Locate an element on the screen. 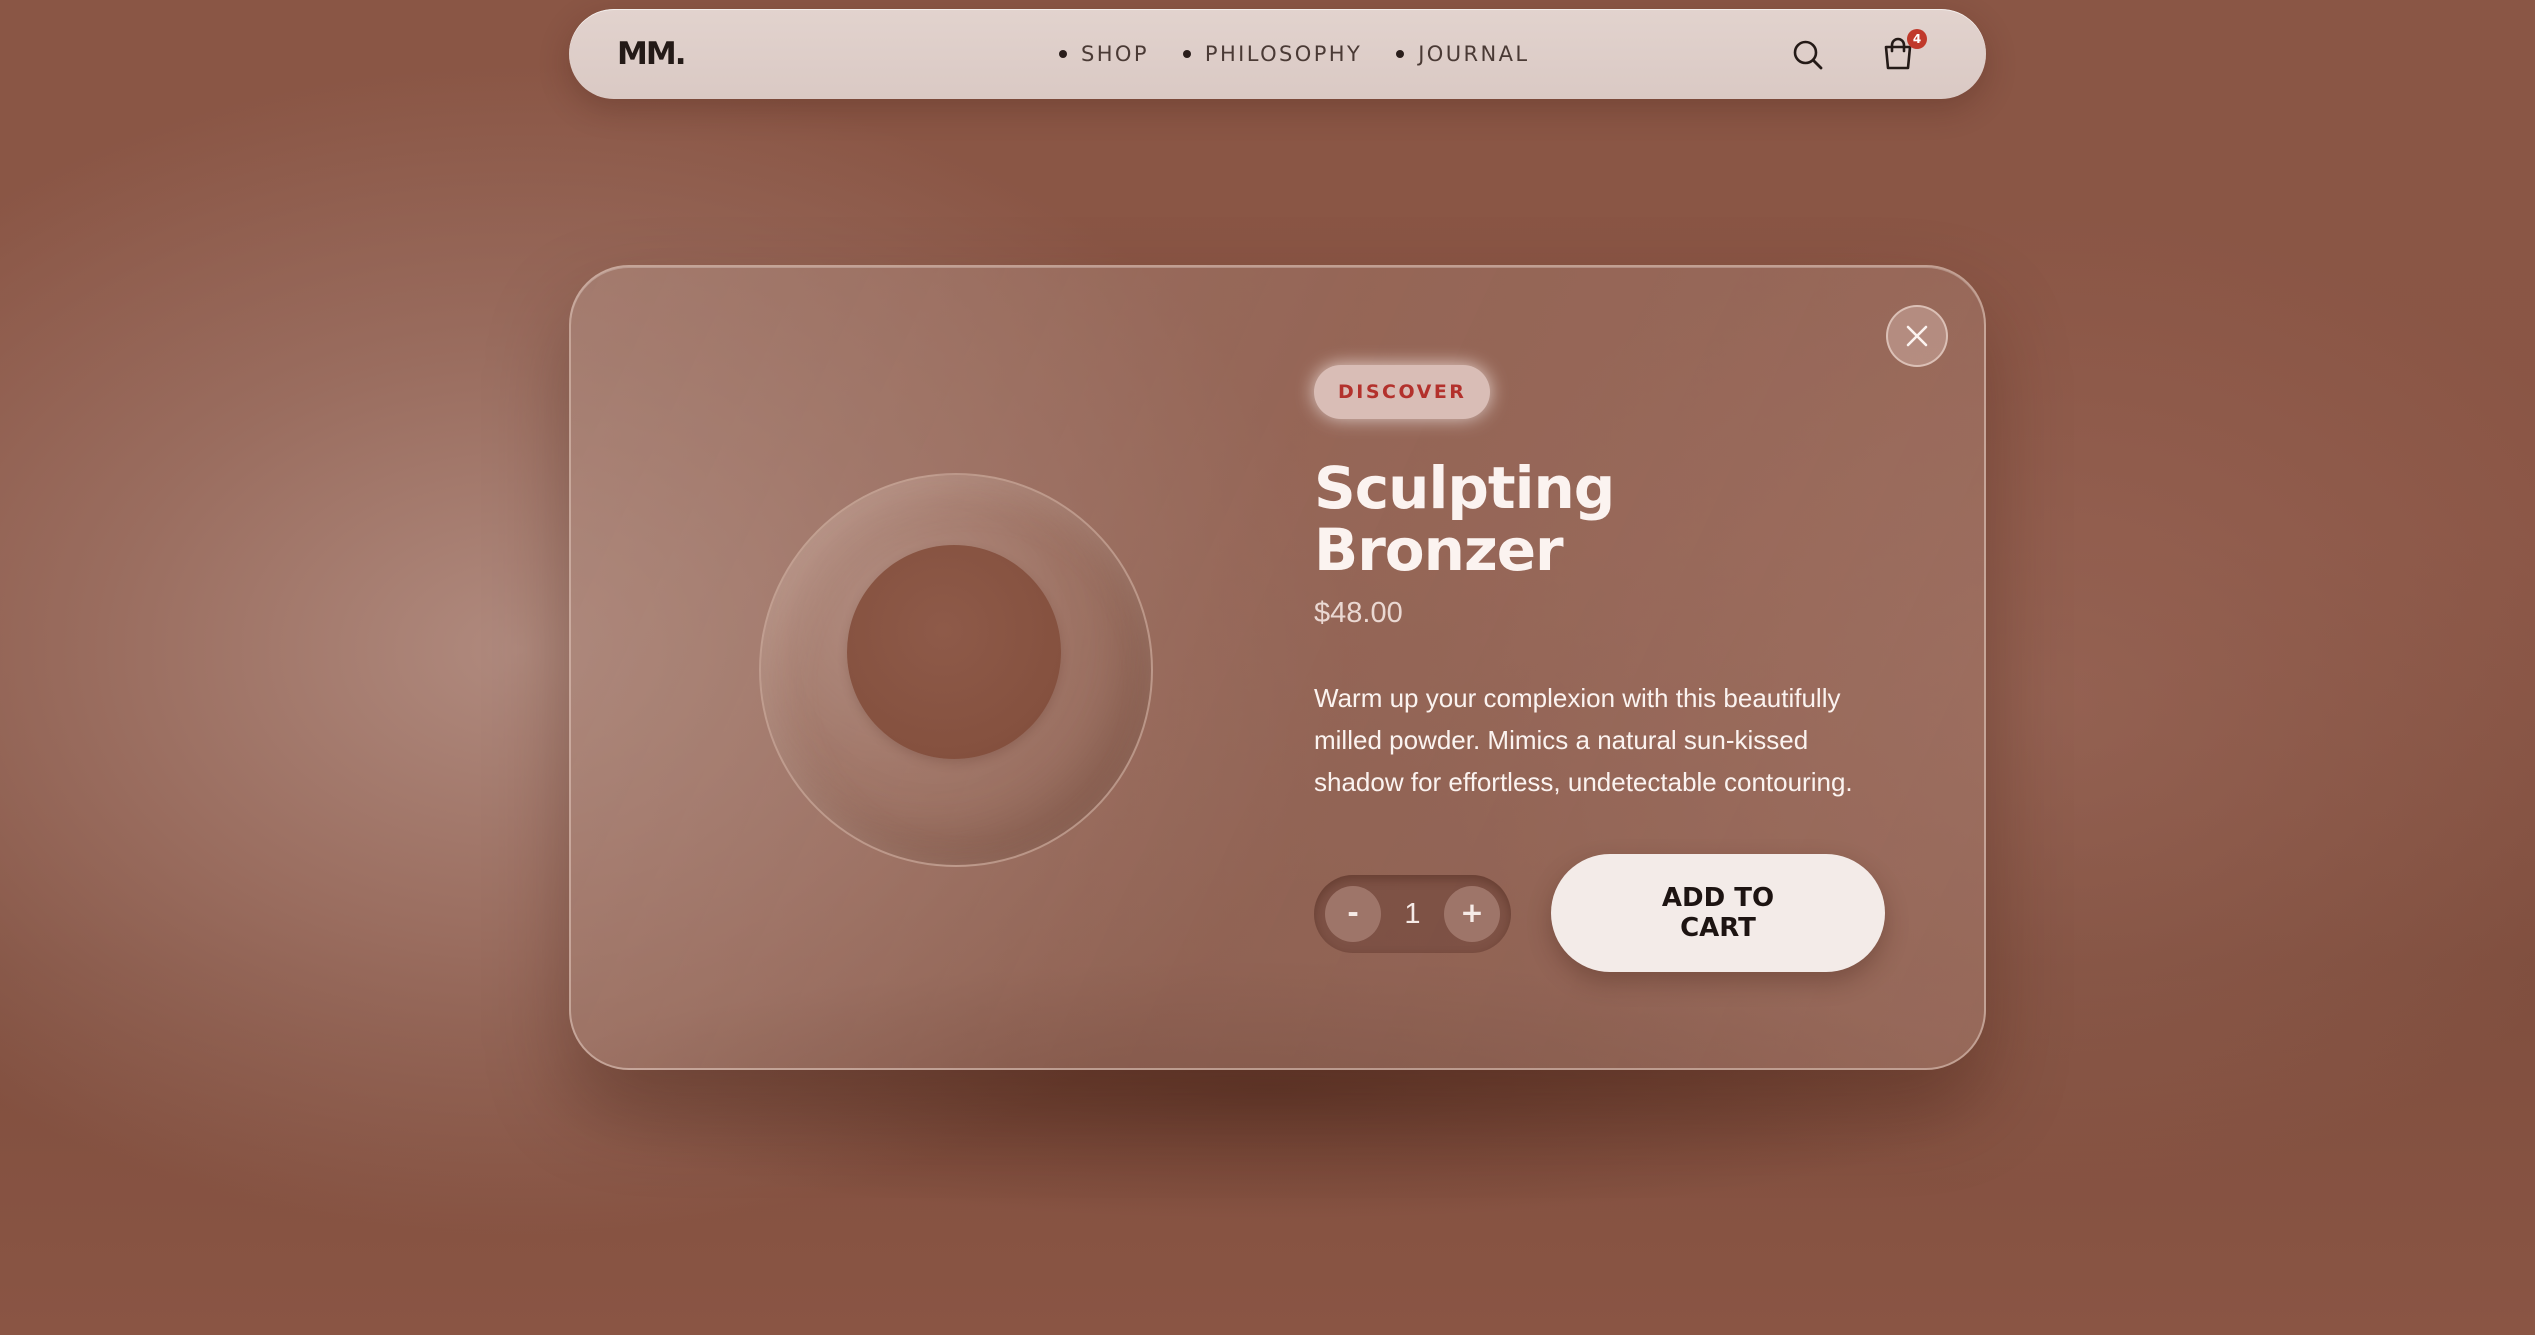 This screenshot has height=1335, width=2535. search-button is located at coordinates (1808, 55).